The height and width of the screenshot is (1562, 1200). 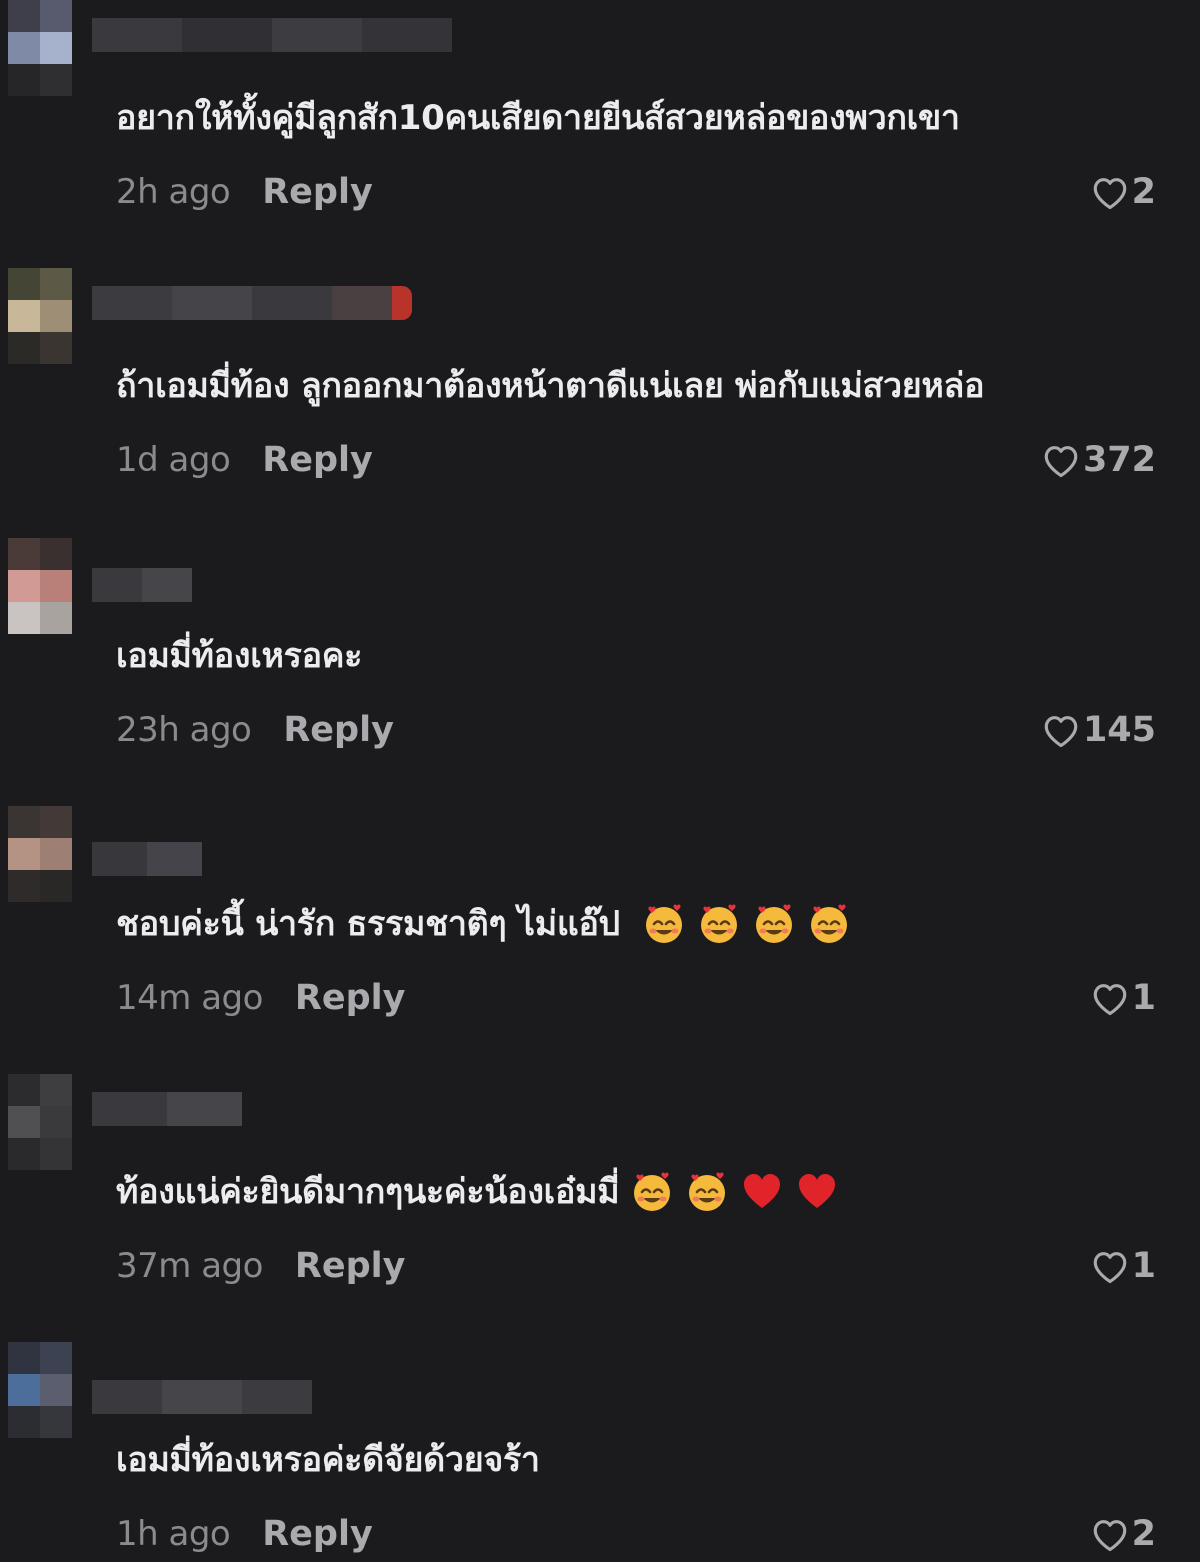 What do you see at coordinates (189, 1266) in the screenshot?
I see `comment-timestamp: 37m ago` at bounding box center [189, 1266].